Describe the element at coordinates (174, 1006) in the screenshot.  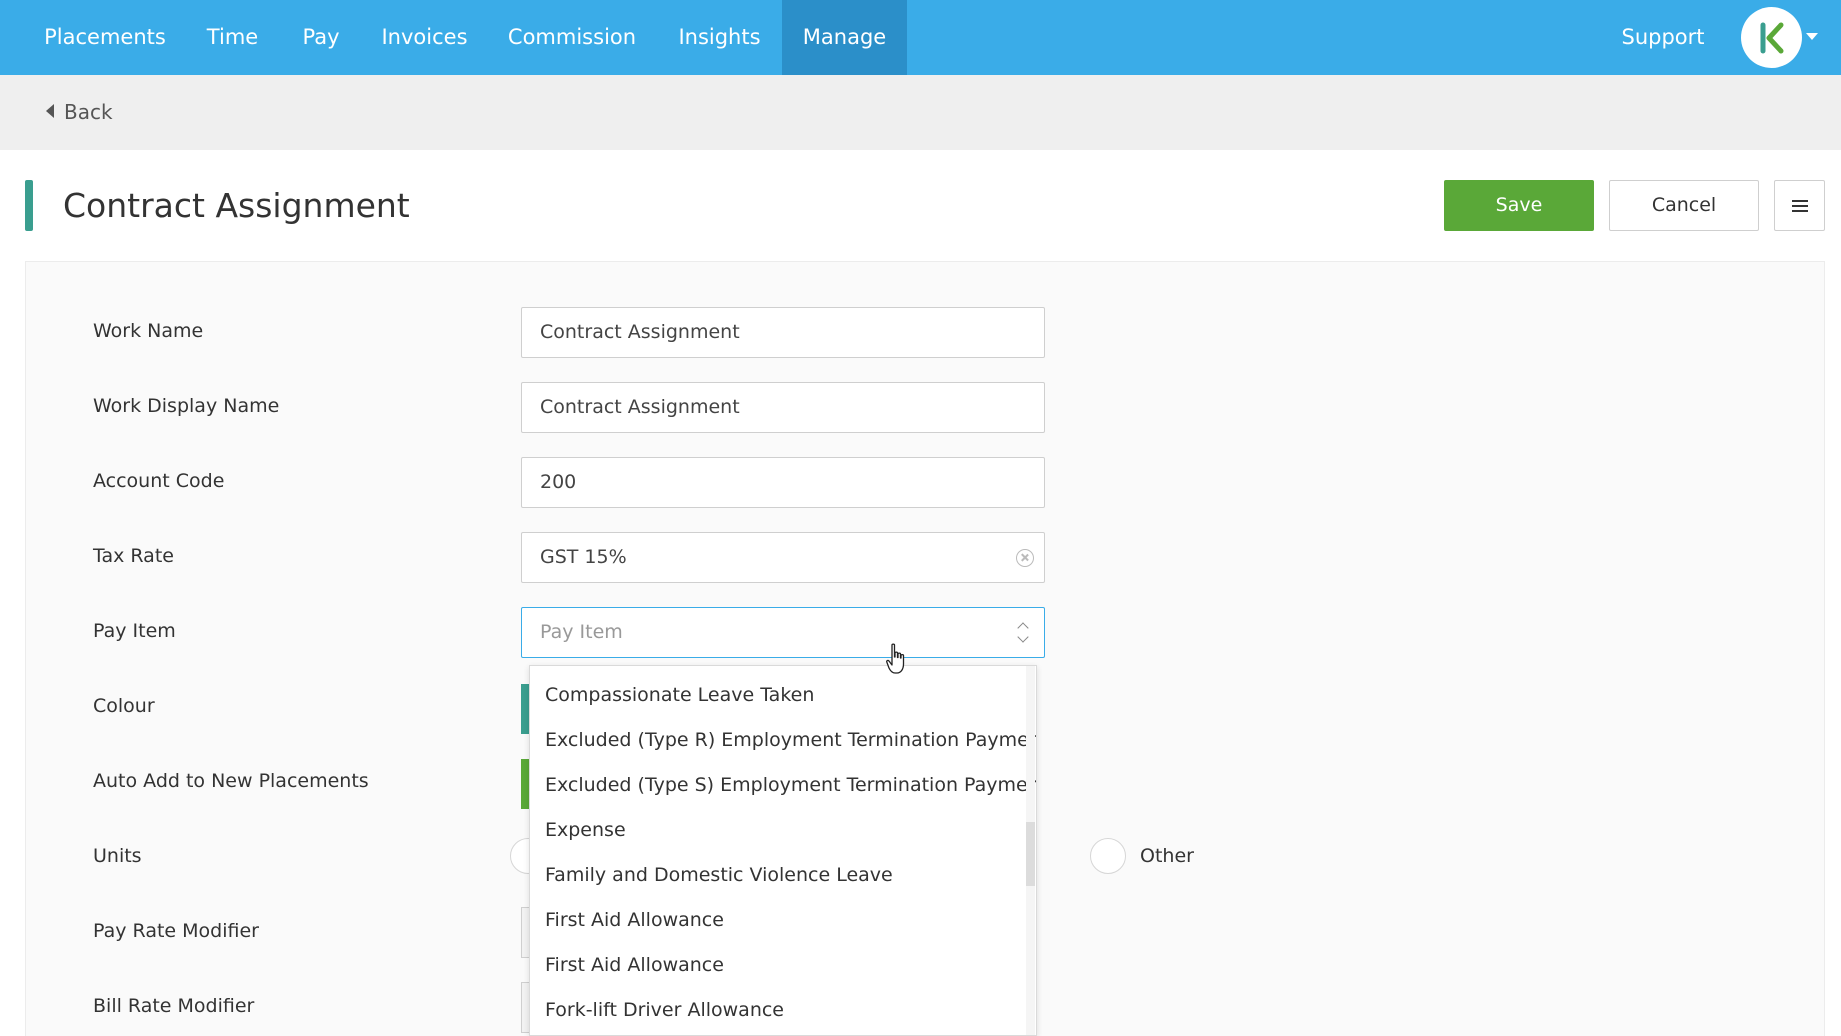
I see `bill-rate-modifier-label: Bill Rate Modifier` at that location.